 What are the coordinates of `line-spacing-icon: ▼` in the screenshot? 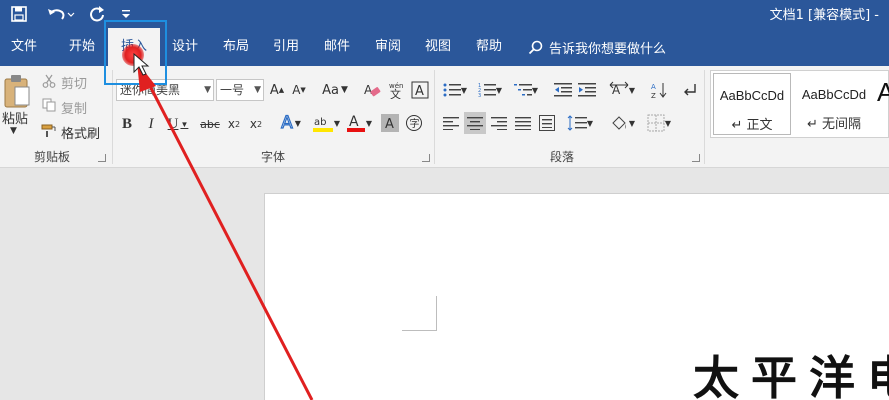 It's located at (580, 123).